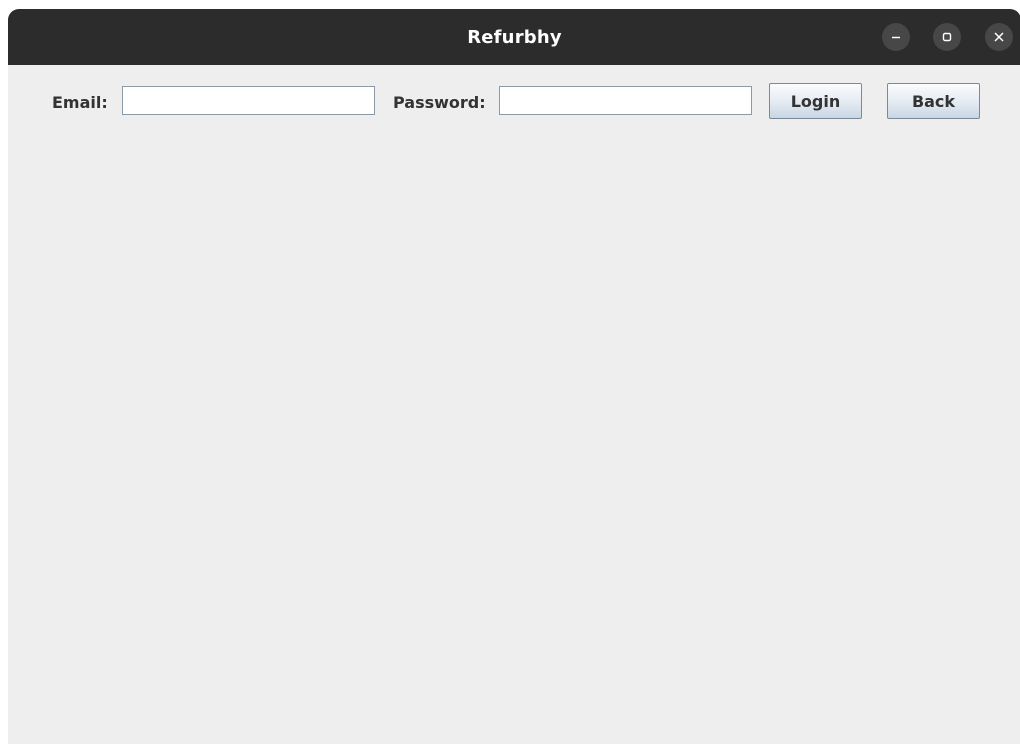 This screenshot has height=744, width=1020. I want to click on password-field, so click(625, 100).